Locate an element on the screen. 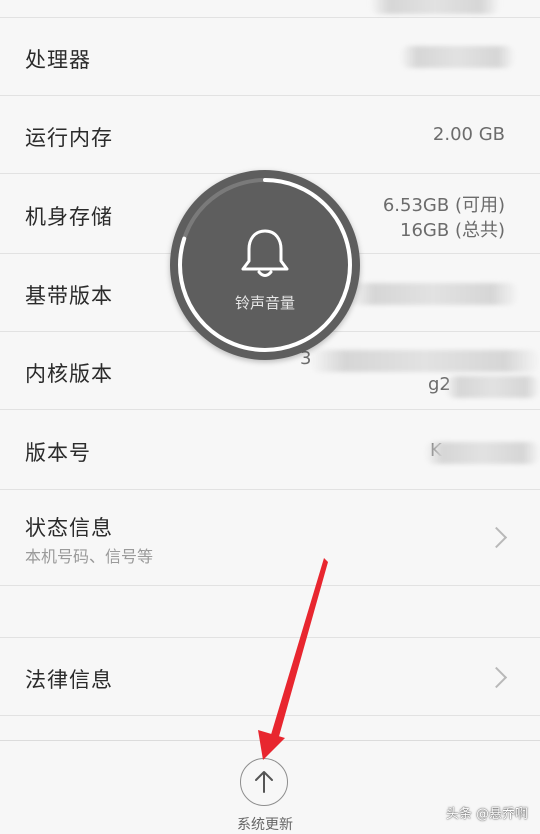 This screenshot has height=834, width=540. row-build-number: 版本号 K is located at coordinates (270, 450).